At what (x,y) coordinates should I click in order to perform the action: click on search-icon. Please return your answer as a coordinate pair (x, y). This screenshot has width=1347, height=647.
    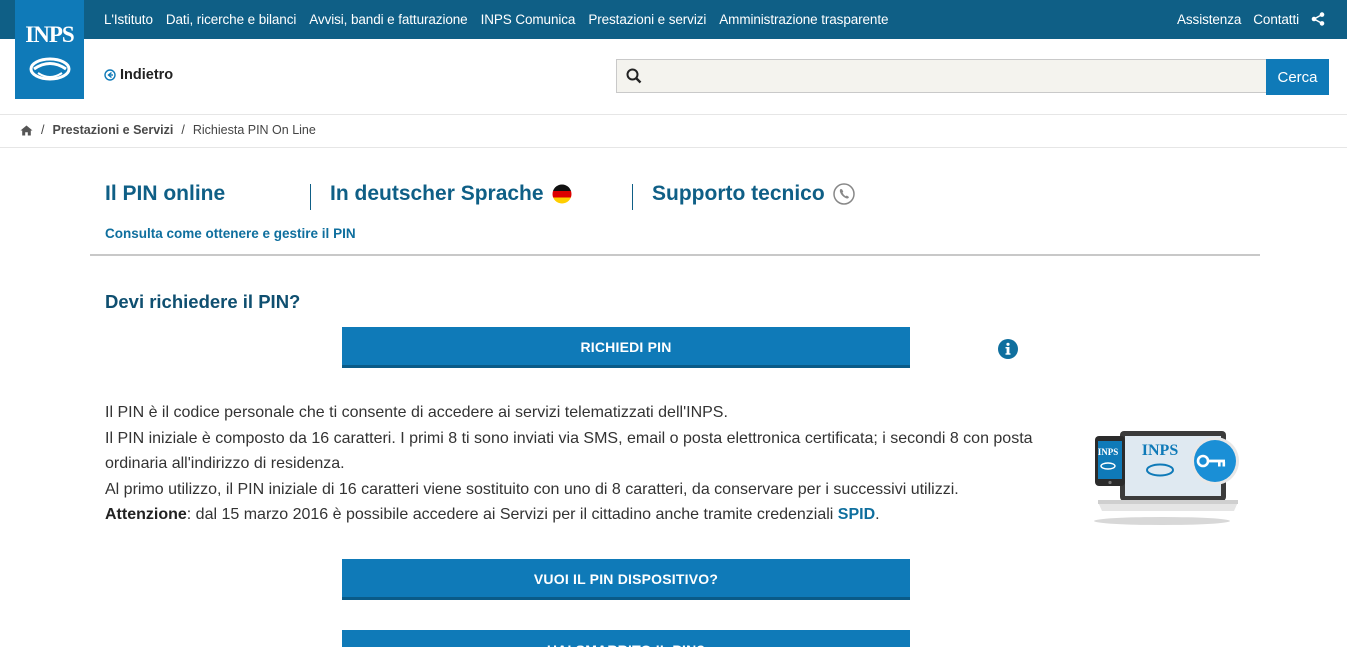
    Looking at the image, I should click on (634, 76).